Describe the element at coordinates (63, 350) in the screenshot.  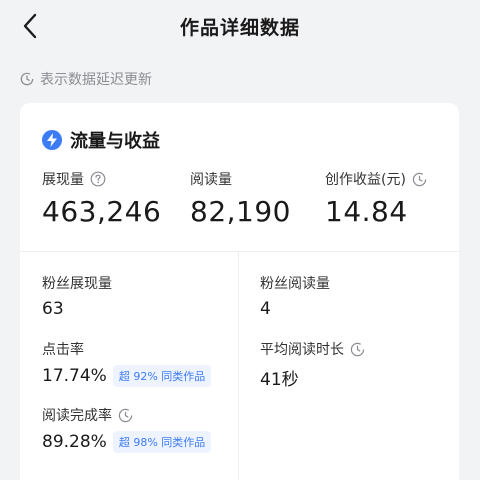
I see `stat-label: 点击率` at that location.